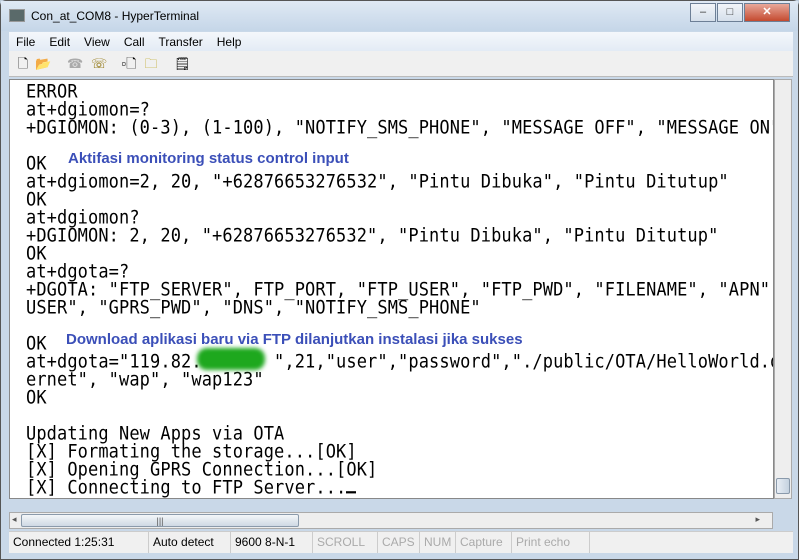 Image resolution: width=799 pixels, height=560 pixels. I want to click on send-icon: ▫🗋, so click(129, 64).